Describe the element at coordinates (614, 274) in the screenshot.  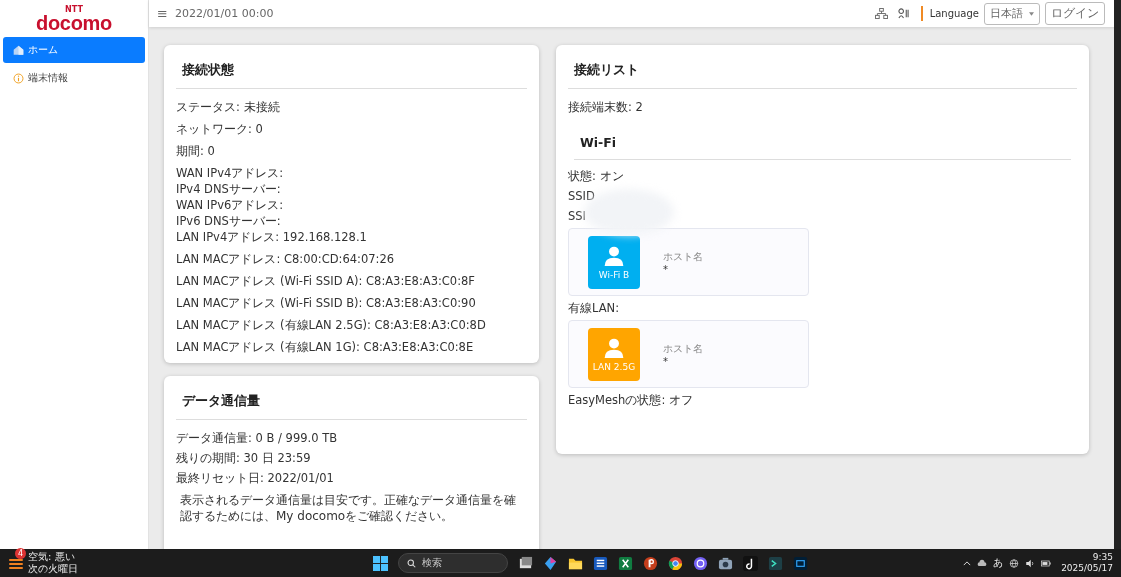
I see `device-label: Wi-Fi B` at that location.